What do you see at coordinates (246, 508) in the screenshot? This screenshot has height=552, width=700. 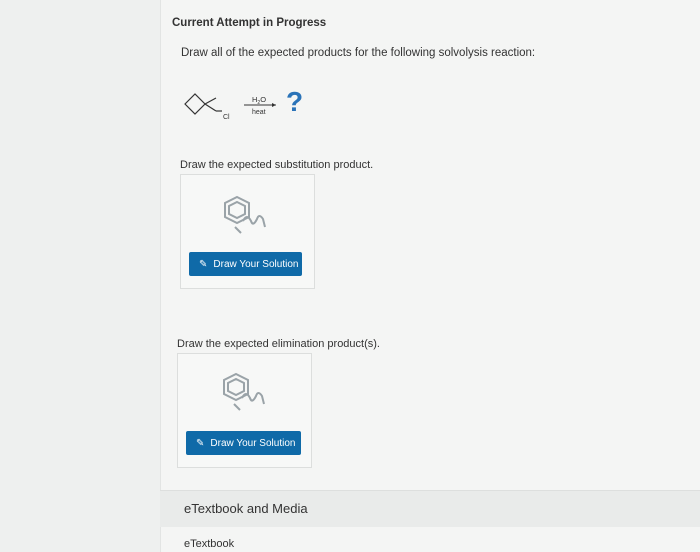 I see `etextbook-section-title: eTextbook and Media` at bounding box center [246, 508].